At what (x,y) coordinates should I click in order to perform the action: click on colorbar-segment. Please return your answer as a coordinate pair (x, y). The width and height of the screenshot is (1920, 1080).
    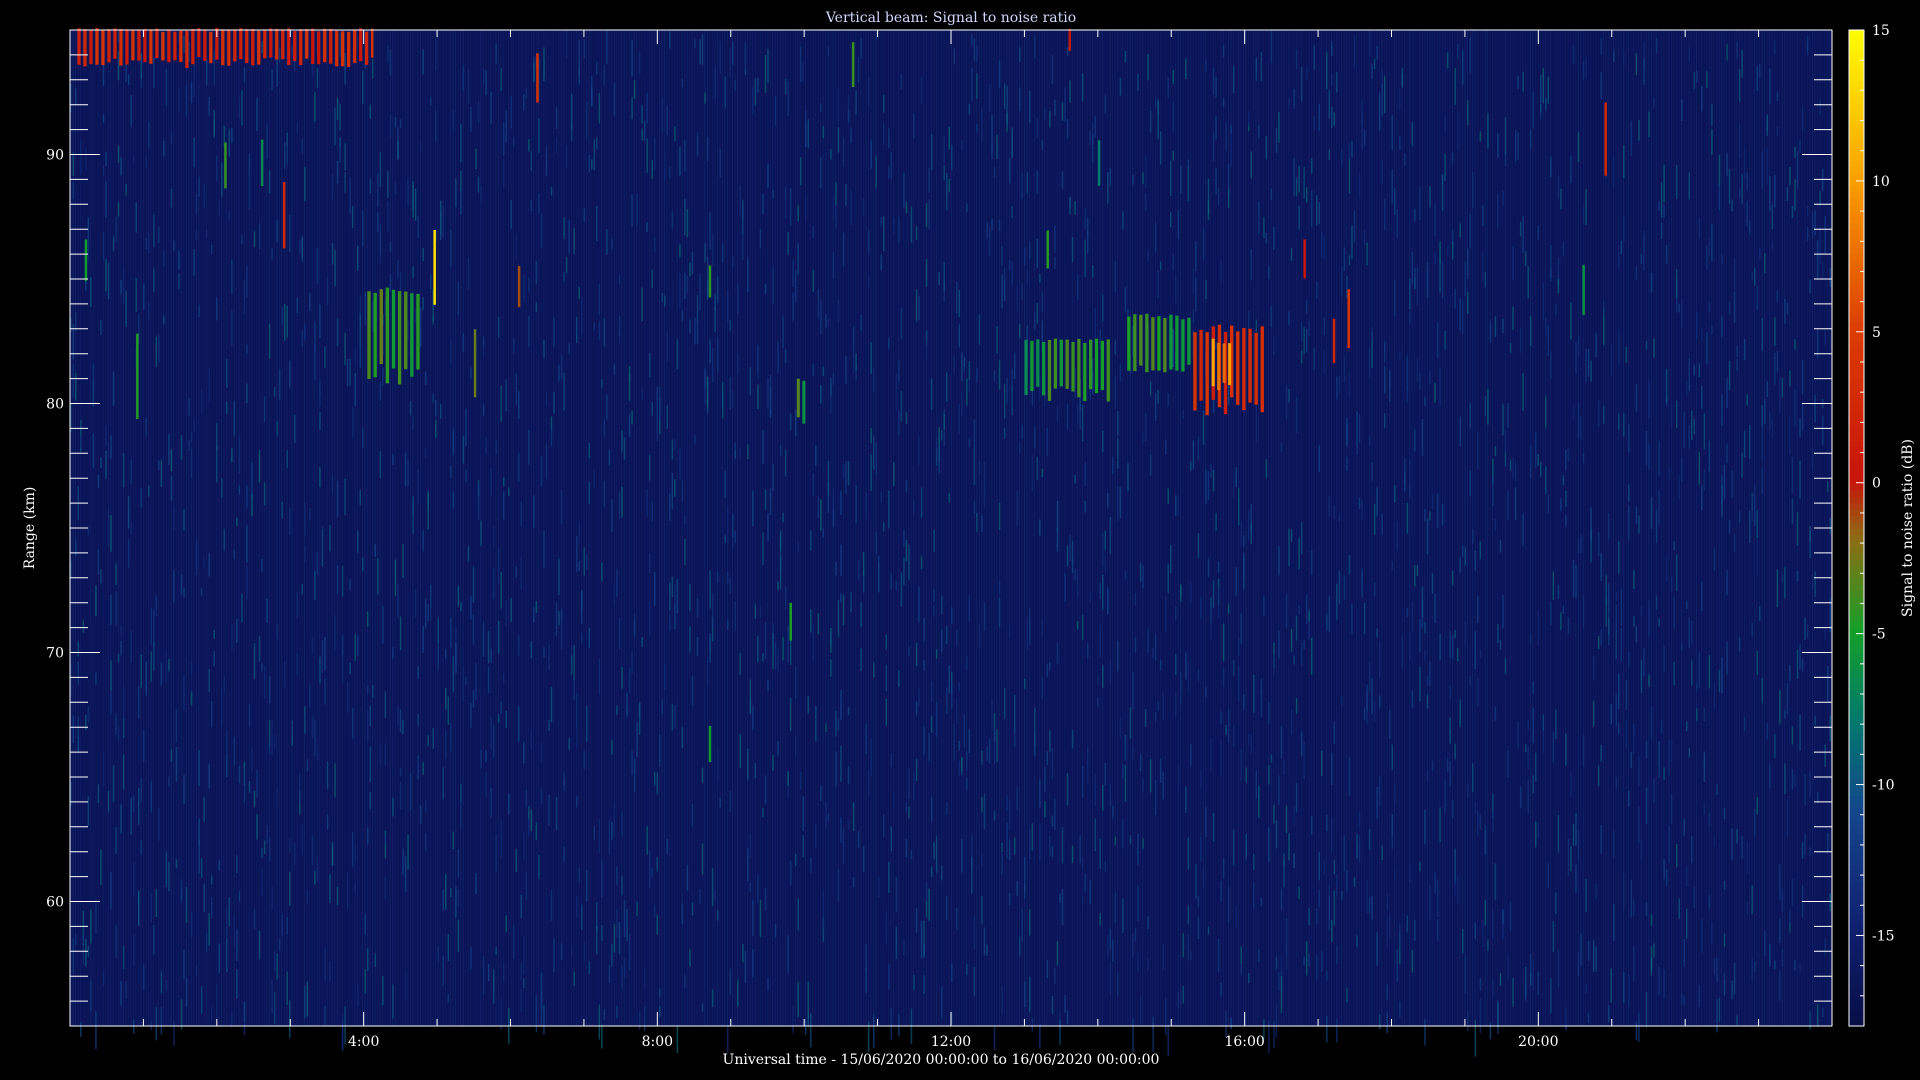
    Looking at the image, I should click on (1856, 979).